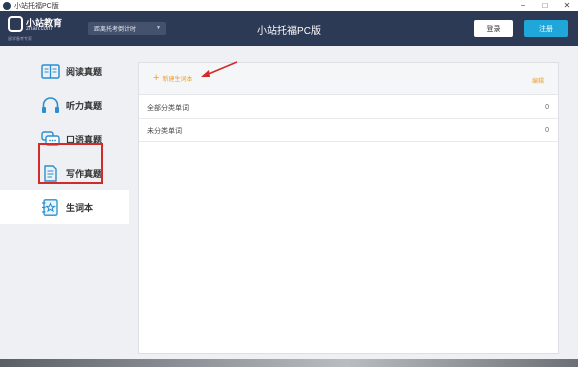 The width and height of the screenshot is (578, 367). I want to click on sidebar-item-vocabulary: 生词本, so click(64, 207).